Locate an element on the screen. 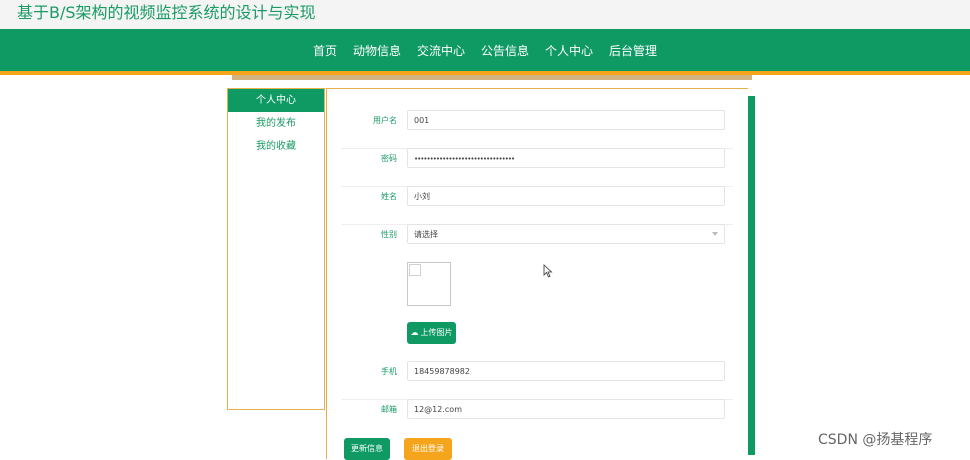 The image size is (970, 460). form-row-phone: 手机 18459878982 is located at coordinates (537, 380).